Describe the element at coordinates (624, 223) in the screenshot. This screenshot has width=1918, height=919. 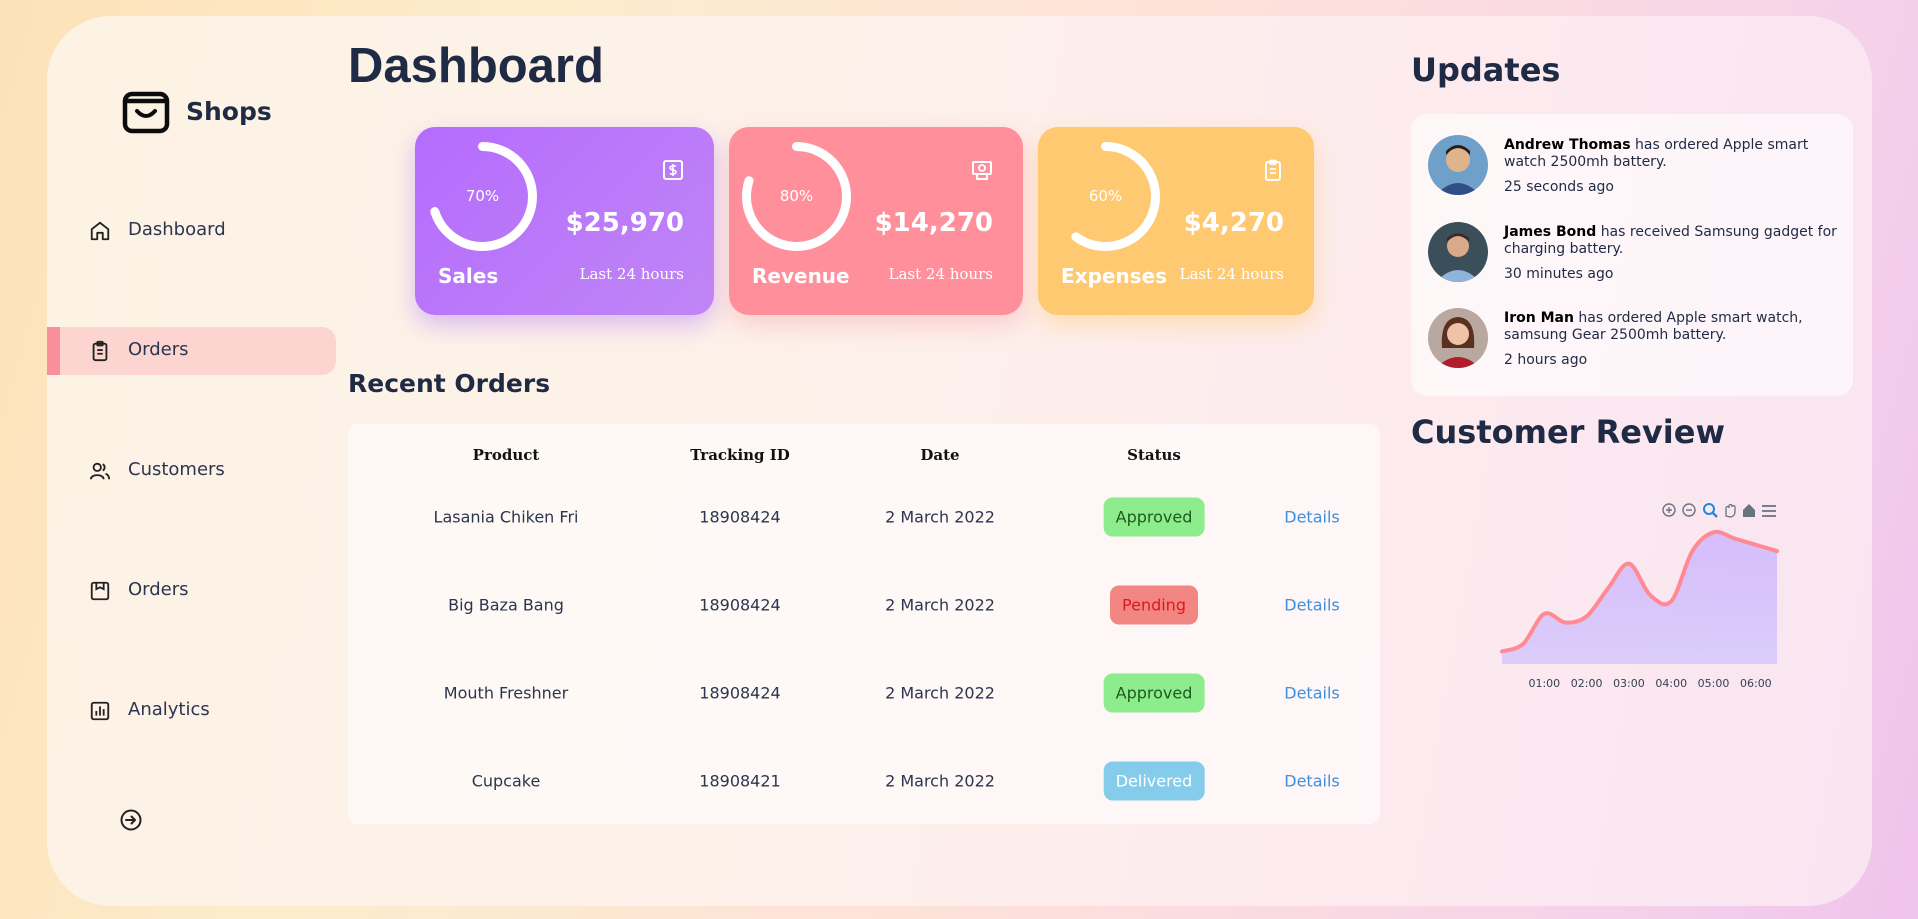
I see `card-amount: $25,970` at that location.